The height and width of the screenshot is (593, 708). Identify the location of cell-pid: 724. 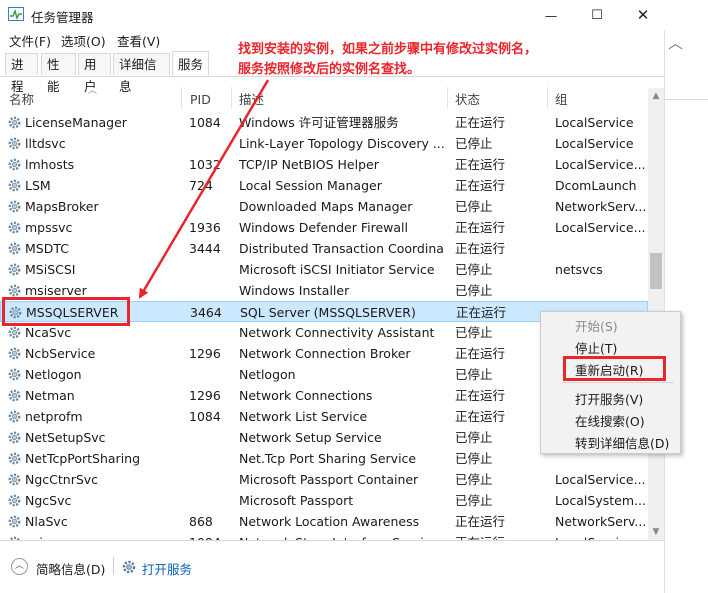
(201, 185).